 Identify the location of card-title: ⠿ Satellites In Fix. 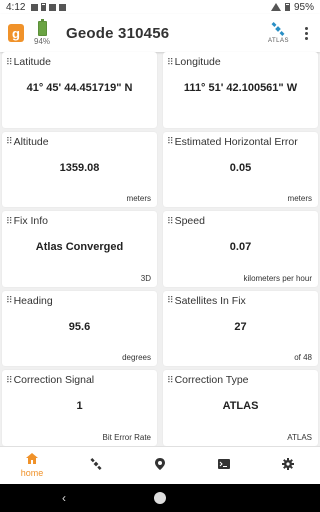
(240, 301).